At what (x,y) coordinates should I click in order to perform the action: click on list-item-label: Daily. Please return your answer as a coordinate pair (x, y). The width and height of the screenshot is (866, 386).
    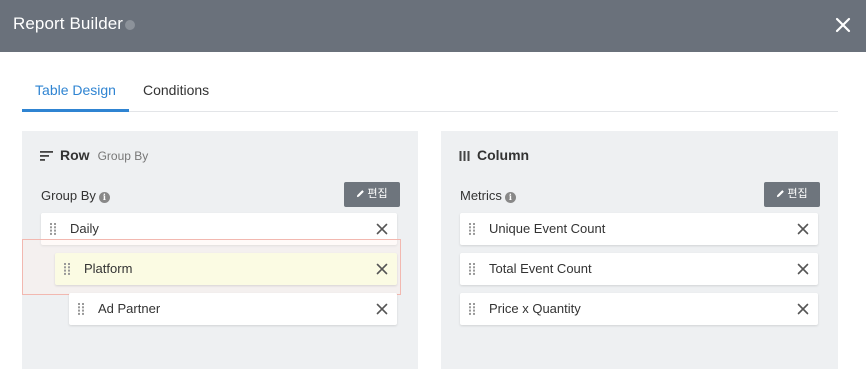
    Looking at the image, I should click on (84, 228).